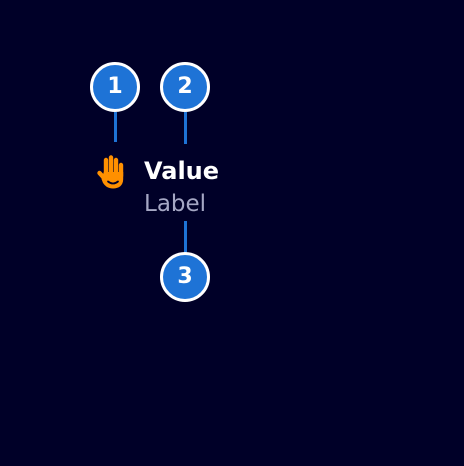 The image size is (464, 466). I want to click on callout-marker-2: 2, so click(185, 87).